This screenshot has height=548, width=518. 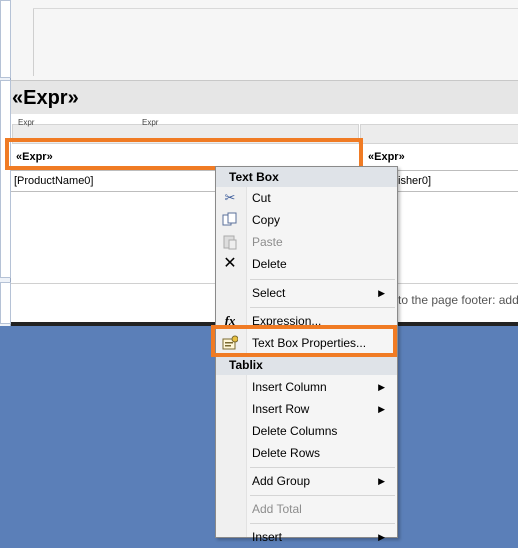 I want to click on menu-item-copy: Copy, so click(x=306, y=220).